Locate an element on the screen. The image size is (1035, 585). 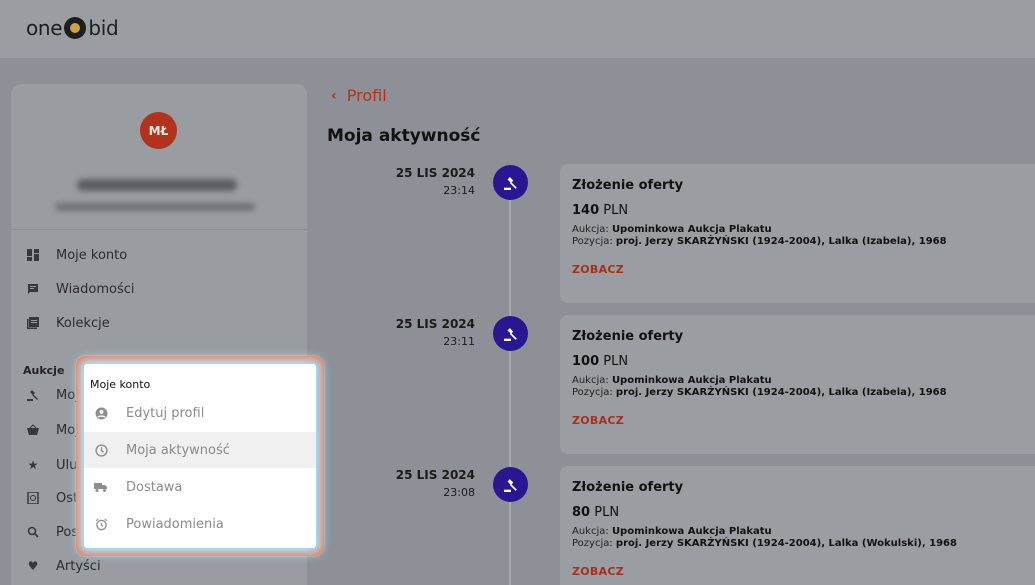
menu-item-moja-aktywnosc: Moja aktywność is located at coordinates (200, 450).